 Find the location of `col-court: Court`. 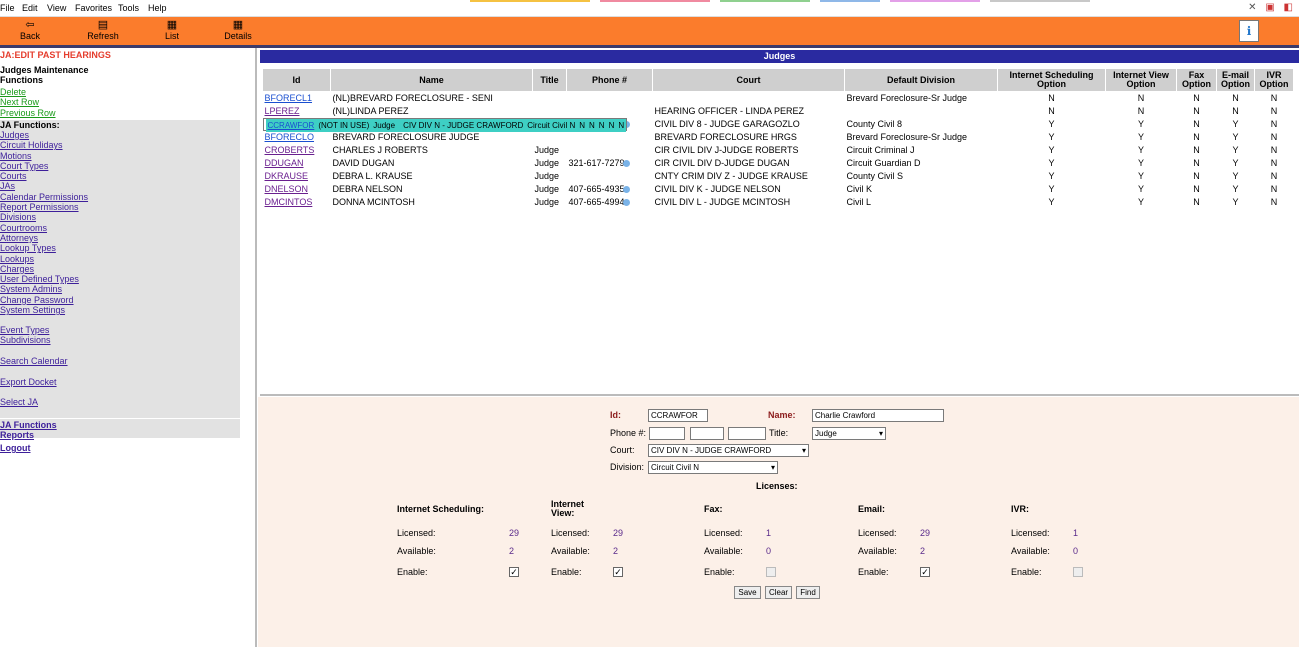

col-court: Court is located at coordinates (748, 80).